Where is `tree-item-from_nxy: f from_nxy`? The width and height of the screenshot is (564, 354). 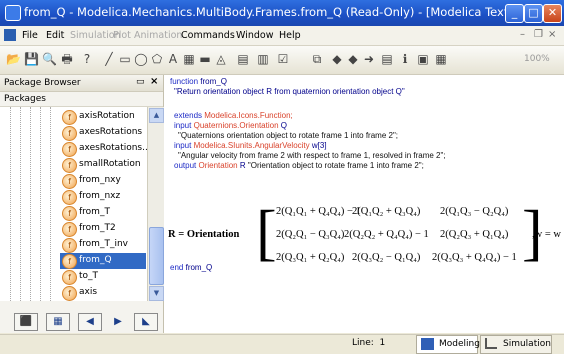 tree-item-from_nxy: f from_nxy is located at coordinates (103, 181).